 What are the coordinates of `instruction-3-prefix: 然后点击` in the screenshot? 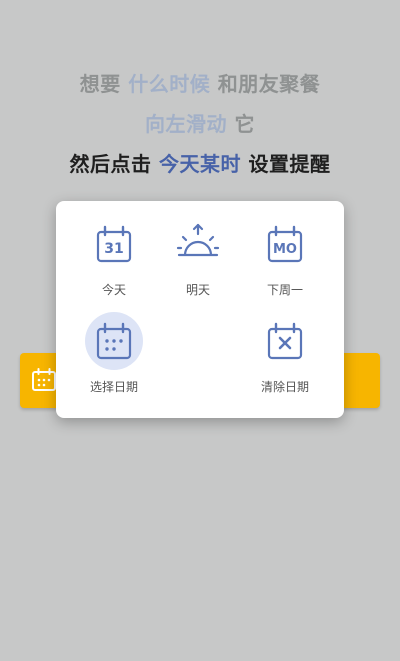 It's located at (114, 164).